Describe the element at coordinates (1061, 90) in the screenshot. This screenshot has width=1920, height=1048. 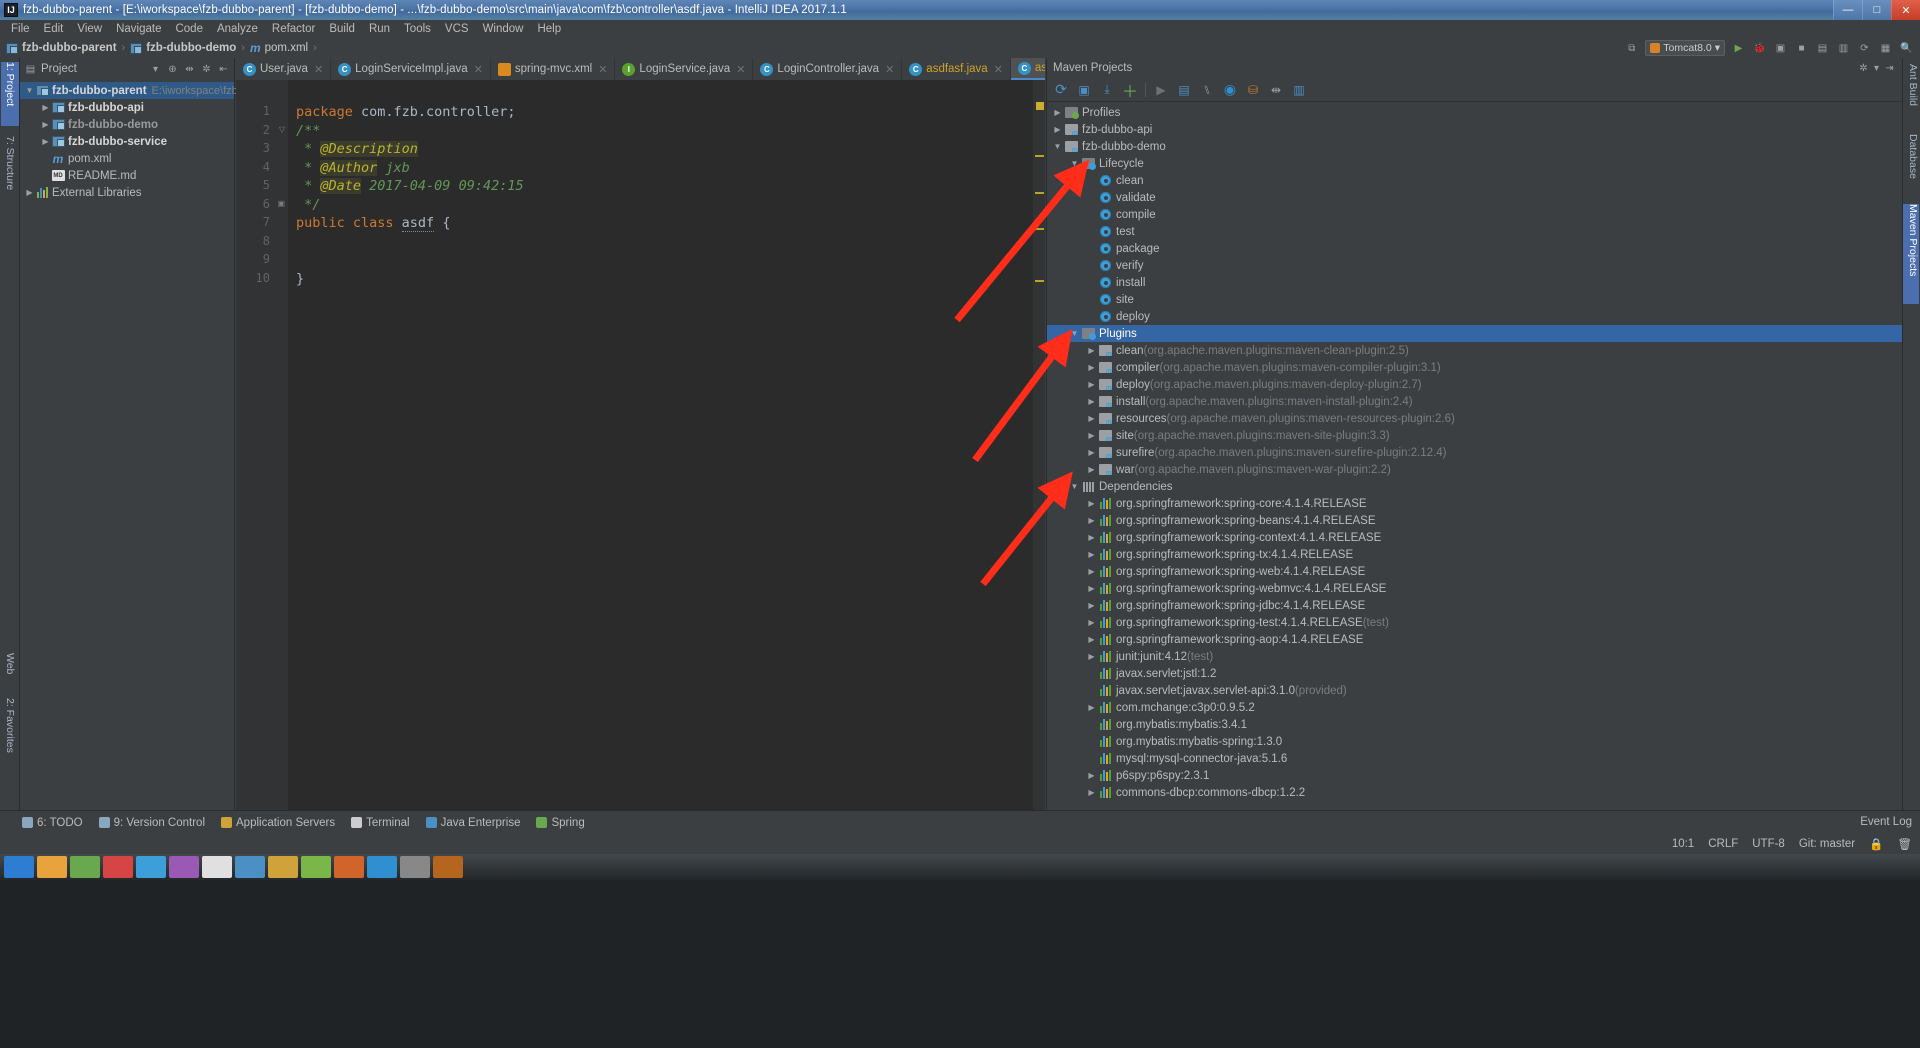
I see `reimport-icon: ⟳` at that location.